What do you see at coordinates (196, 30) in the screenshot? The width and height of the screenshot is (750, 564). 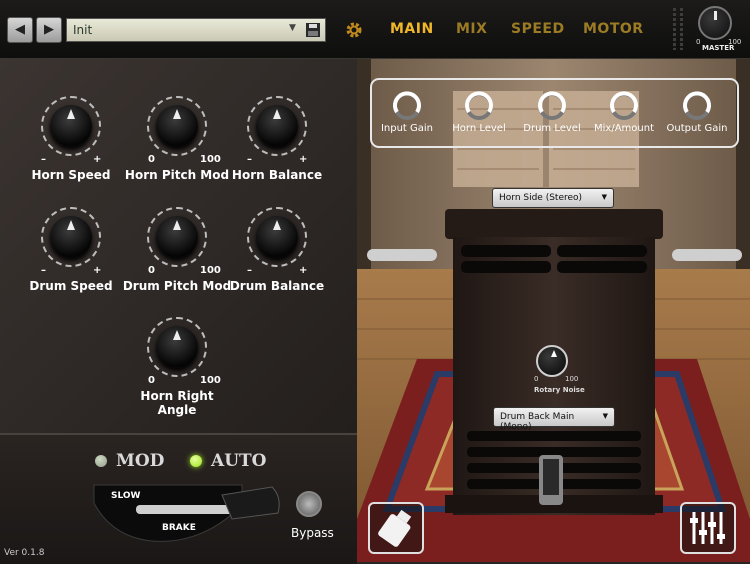 I see `preset-select: Init ▼` at bounding box center [196, 30].